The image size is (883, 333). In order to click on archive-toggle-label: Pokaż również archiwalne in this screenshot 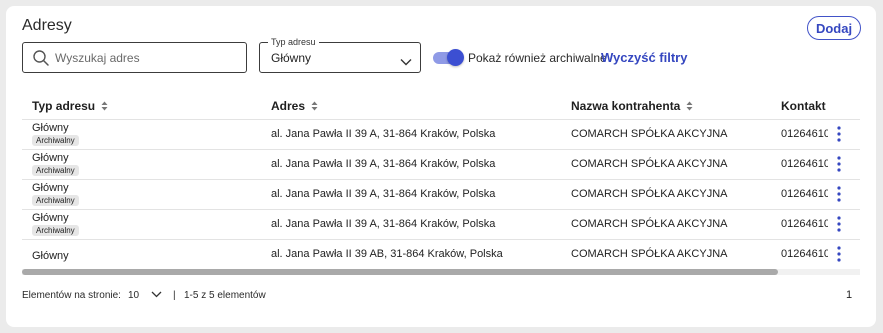, I will do `click(537, 58)`.